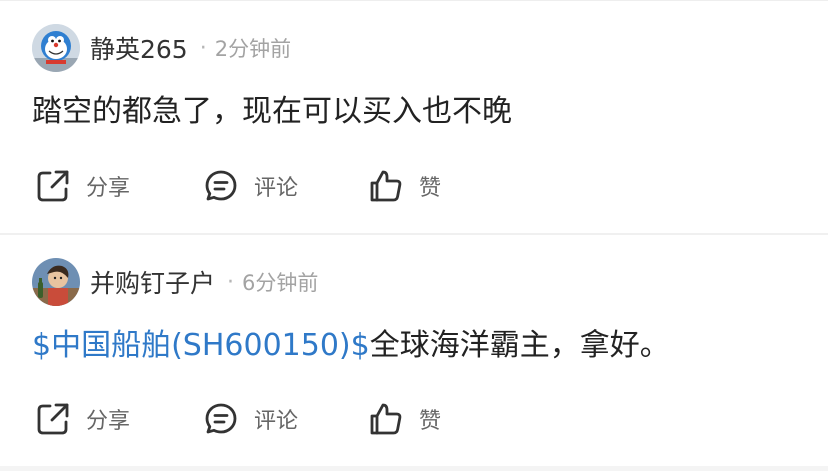 The image size is (828, 471). I want to click on username: 并购钉子户, so click(152, 282).